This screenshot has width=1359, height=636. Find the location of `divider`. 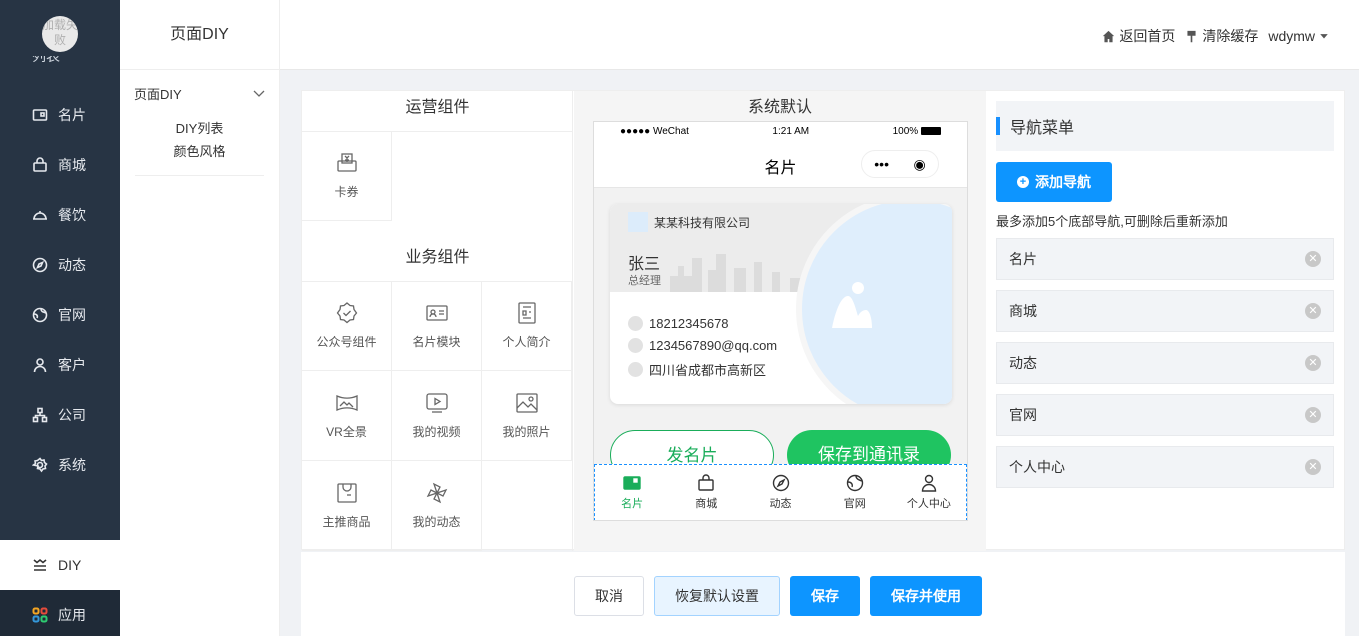

divider is located at coordinates (199, 175).